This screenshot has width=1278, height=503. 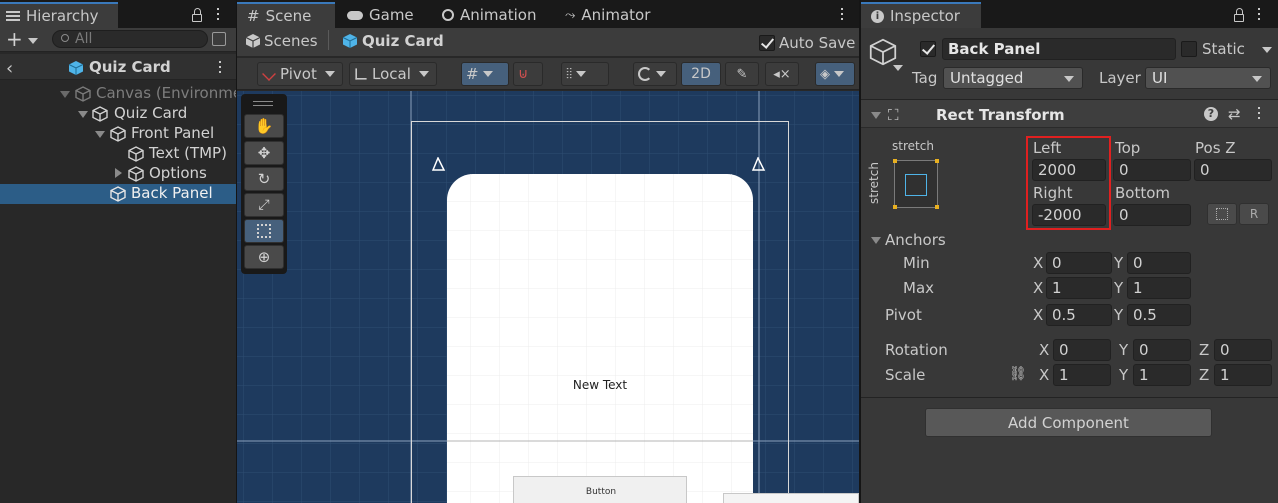 I want to click on search-input: All, so click(x=130, y=39).